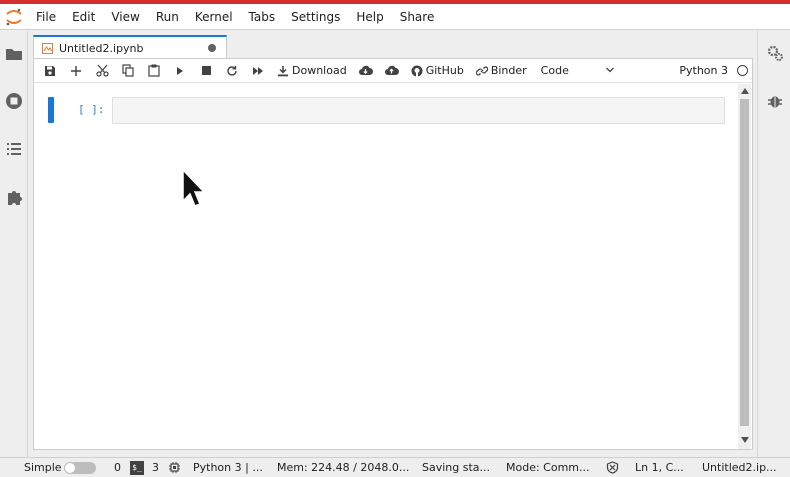 The image size is (790, 477). What do you see at coordinates (194, 187) in the screenshot?
I see `mouse-pointer-icon` at bounding box center [194, 187].